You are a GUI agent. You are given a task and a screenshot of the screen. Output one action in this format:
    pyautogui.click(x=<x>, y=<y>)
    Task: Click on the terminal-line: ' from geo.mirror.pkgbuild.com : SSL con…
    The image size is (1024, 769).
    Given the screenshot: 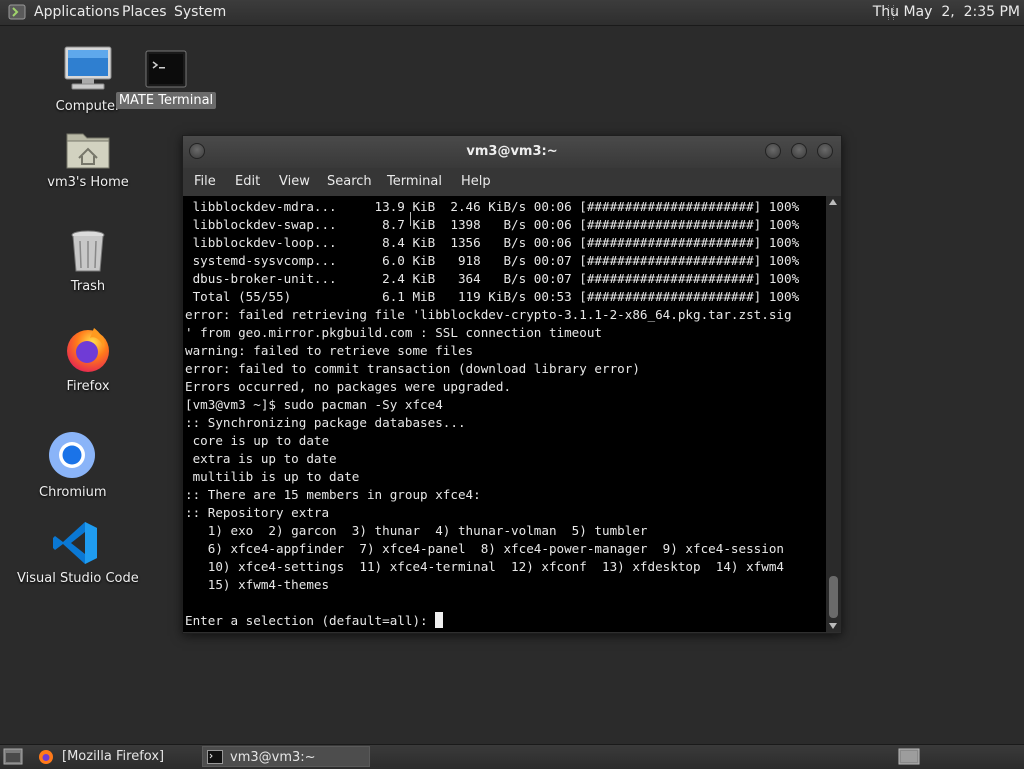 What is the action you would take?
    pyautogui.click(x=394, y=332)
    